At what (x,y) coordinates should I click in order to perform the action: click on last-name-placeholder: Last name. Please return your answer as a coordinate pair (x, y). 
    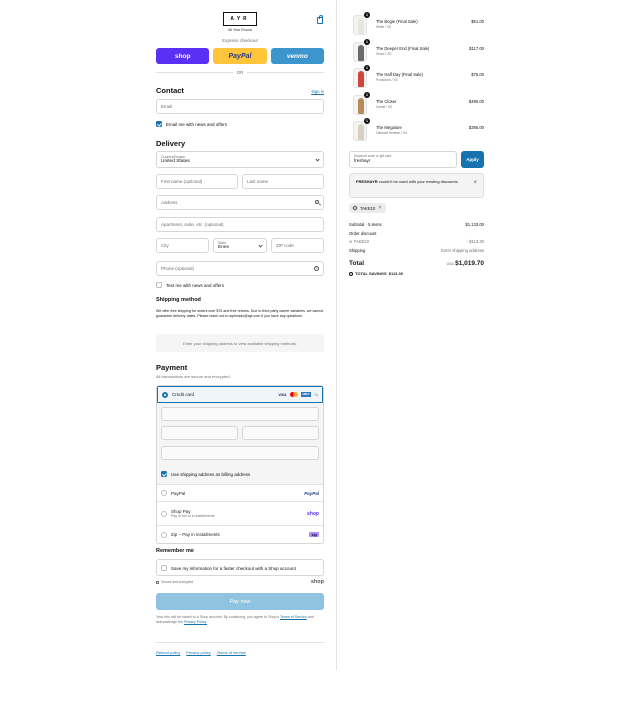
    Looking at the image, I should click on (258, 181).